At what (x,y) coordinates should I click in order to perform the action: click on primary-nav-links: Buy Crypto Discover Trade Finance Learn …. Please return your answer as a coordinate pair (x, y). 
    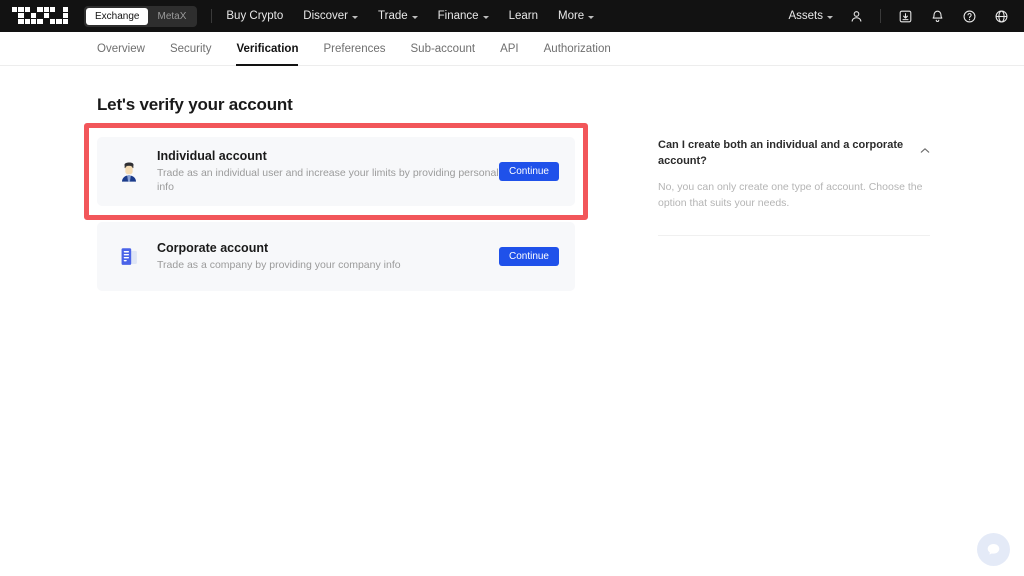
    Looking at the image, I should click on (410, 16).